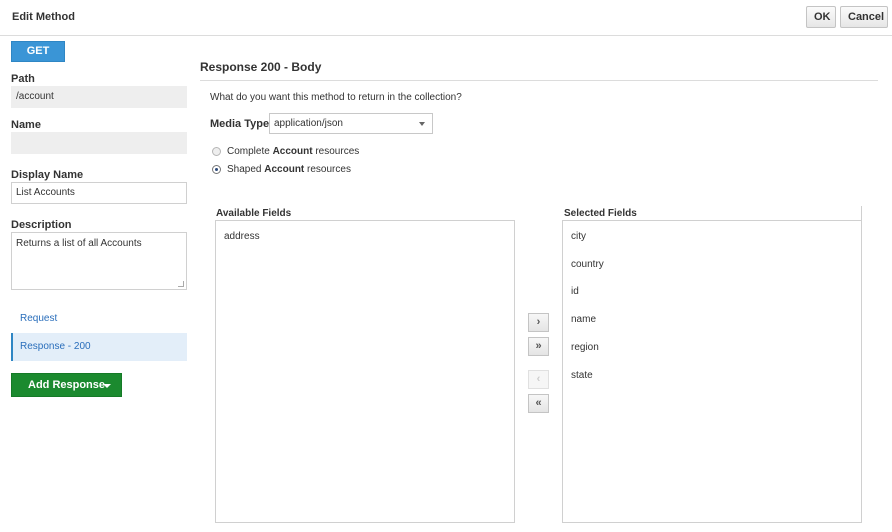 The width and height of the screenshot is (892, 532). What do you see at coordinates (240, 124) in the screenshot?
I see `media-type-label: Media Type` at bounding box center [240, 124].